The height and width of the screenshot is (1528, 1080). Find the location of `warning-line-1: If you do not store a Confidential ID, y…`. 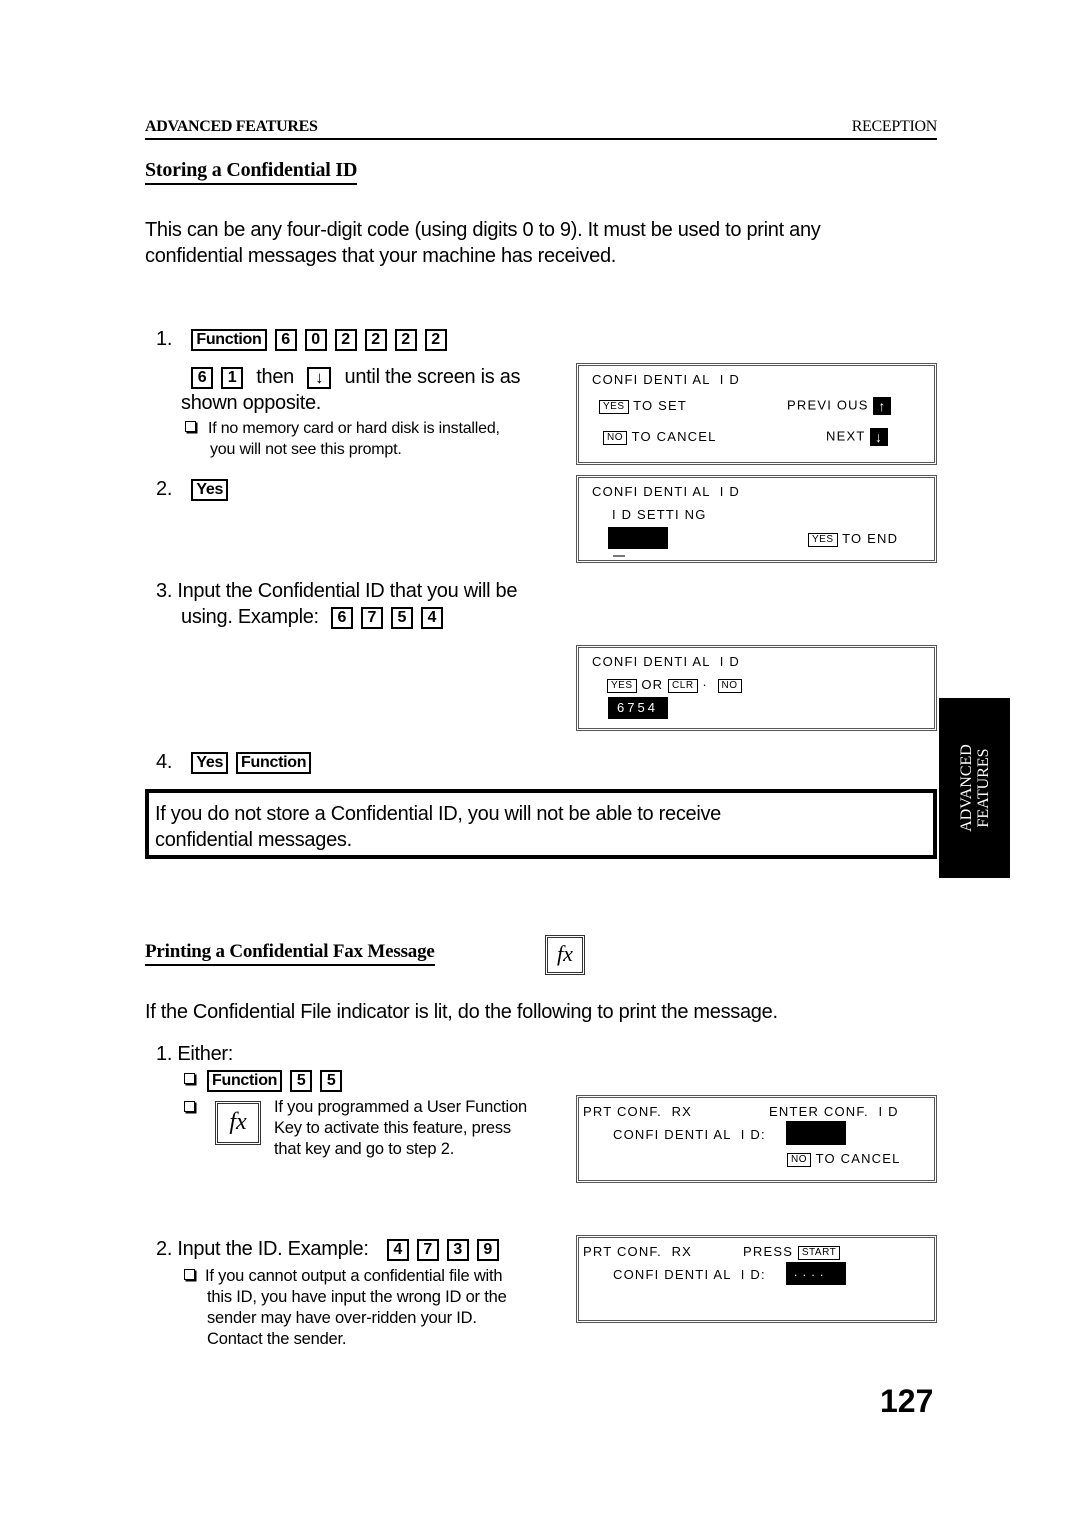

warning-line-1: If you do not store a Confidential ID, y… is located at coordinates (438, 814).